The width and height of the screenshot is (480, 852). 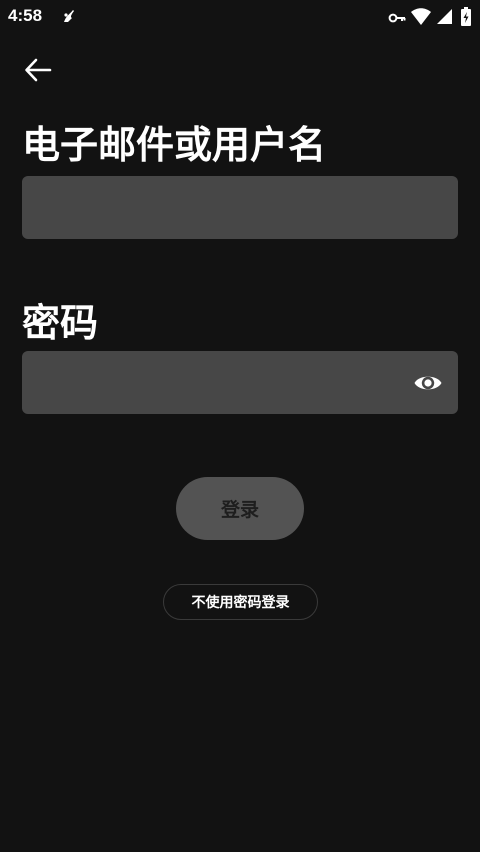 I want to click on back-button, so click(x=38, y=70).